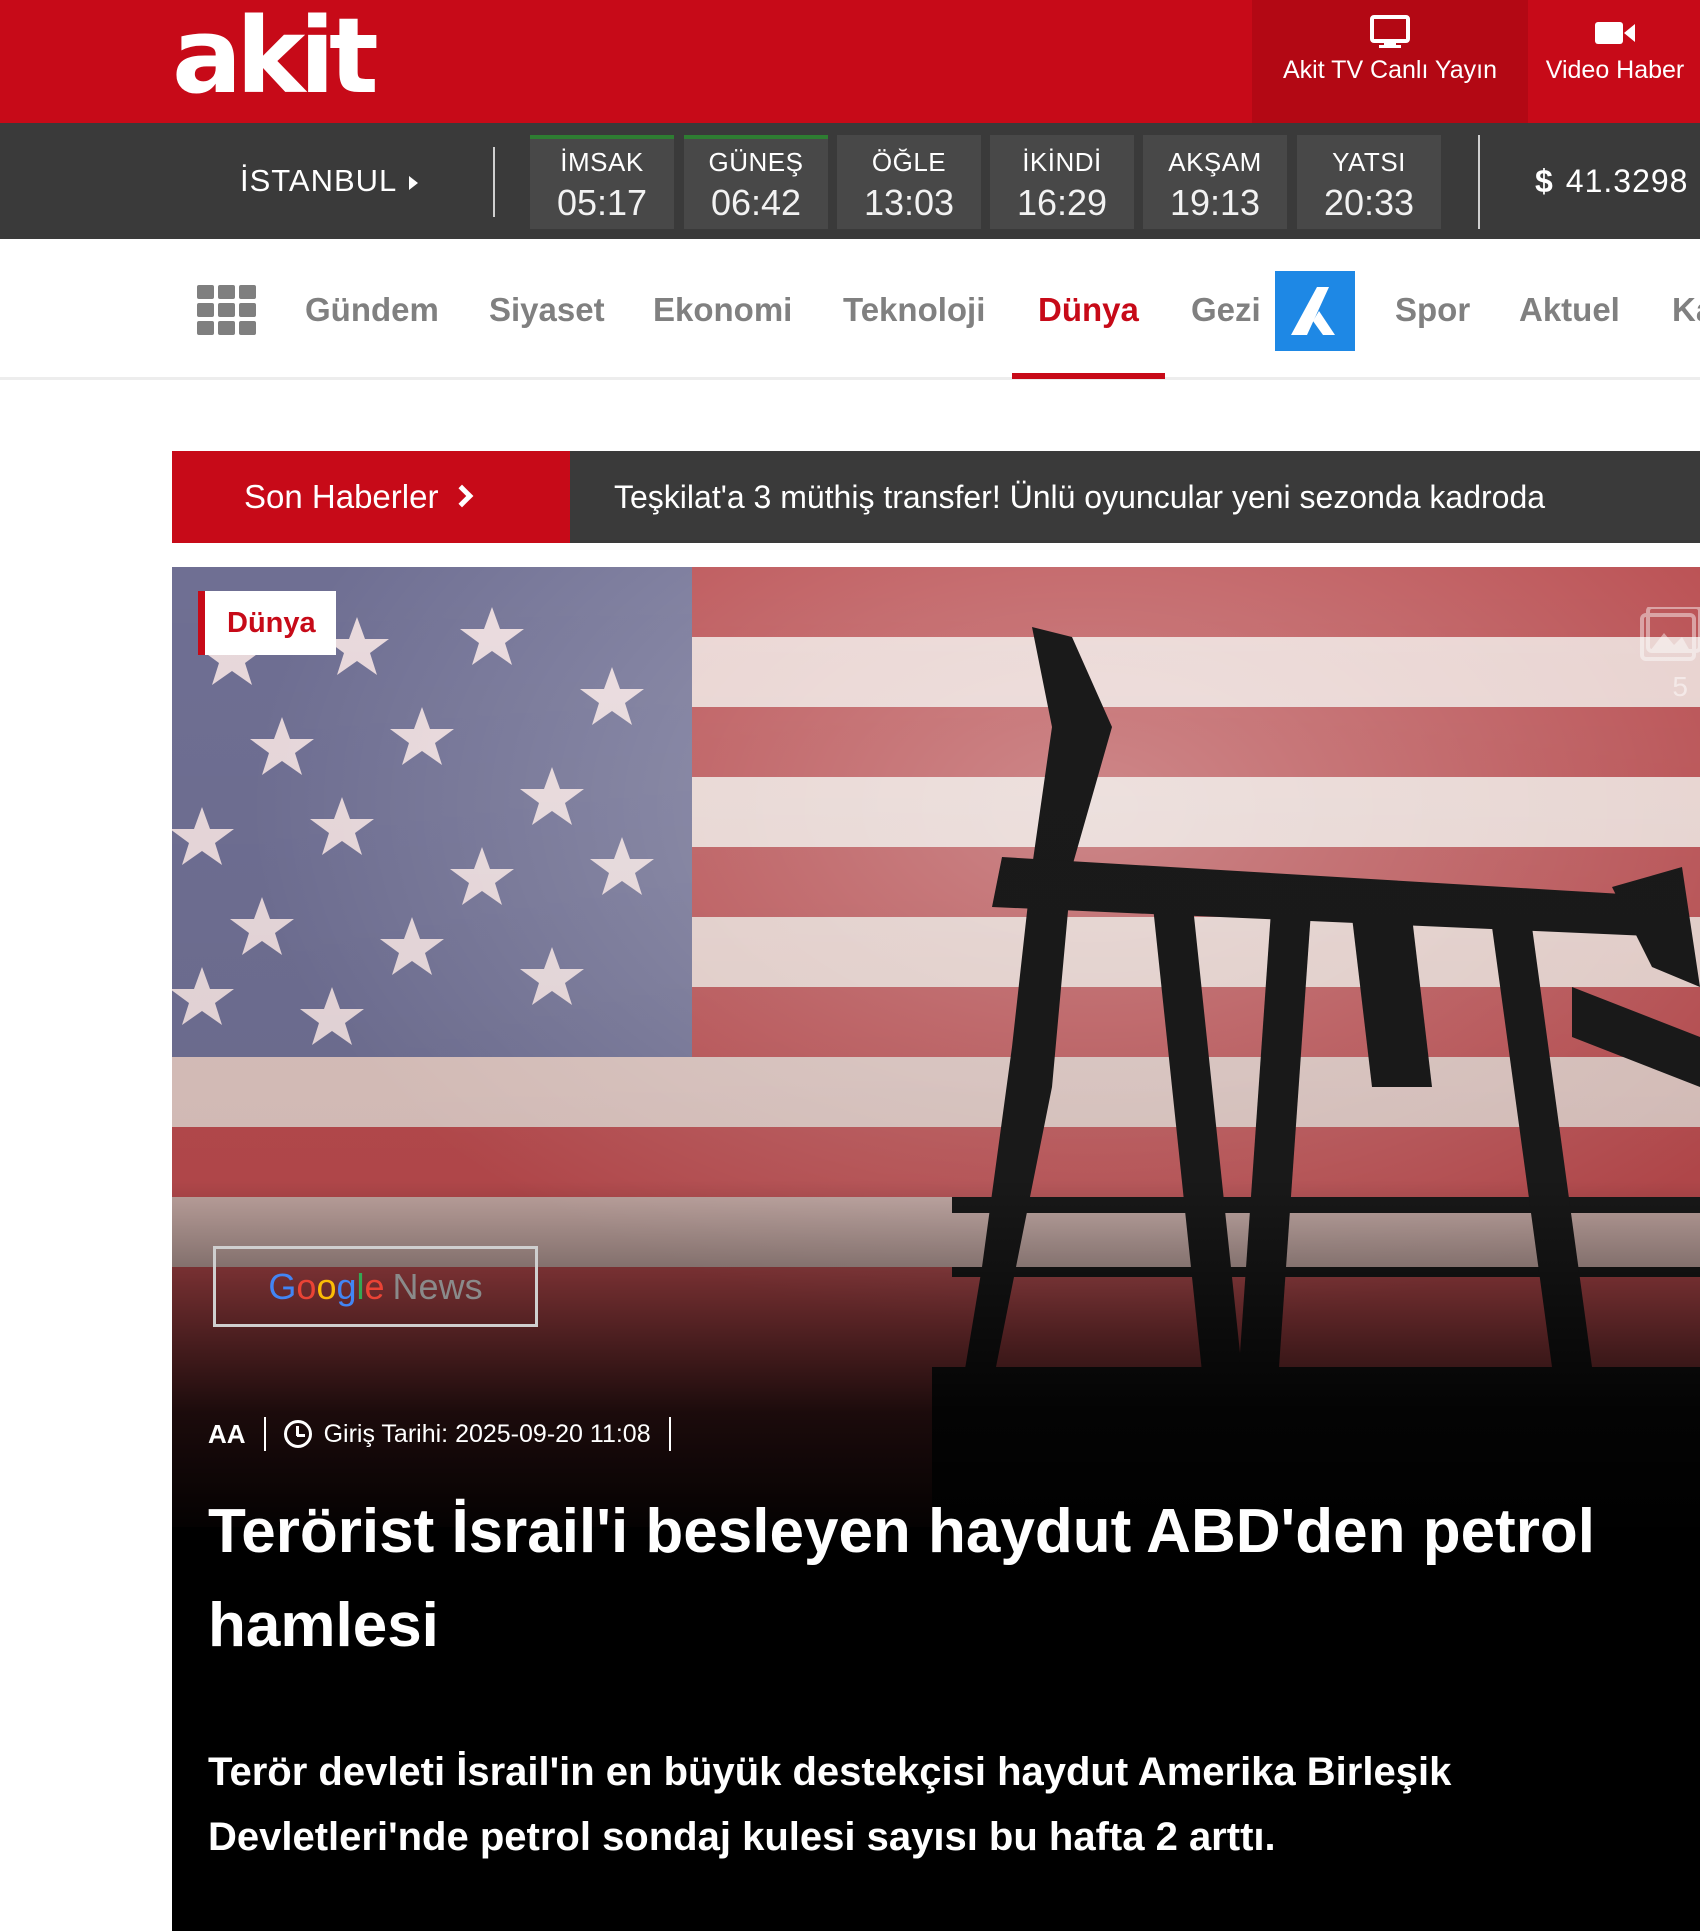 This screenshot has width=1700, height=1931. Describe the element at coordinates (909, 162) in the screenshot. I see `prayer-name: ÖĞLE` at that location.